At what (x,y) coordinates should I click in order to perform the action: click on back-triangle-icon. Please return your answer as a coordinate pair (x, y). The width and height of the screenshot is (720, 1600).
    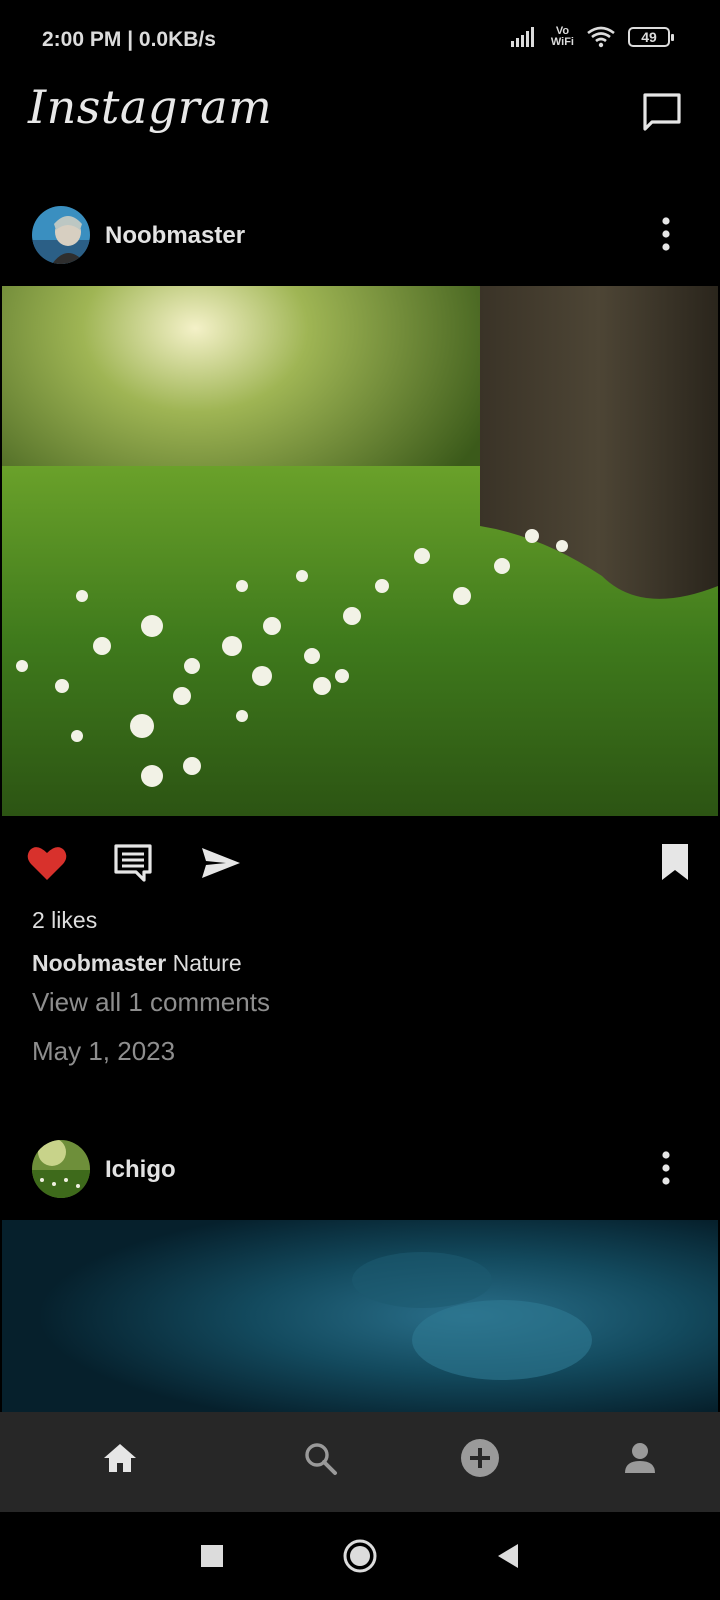
    Looking at the image, I should click on (508, 1556).